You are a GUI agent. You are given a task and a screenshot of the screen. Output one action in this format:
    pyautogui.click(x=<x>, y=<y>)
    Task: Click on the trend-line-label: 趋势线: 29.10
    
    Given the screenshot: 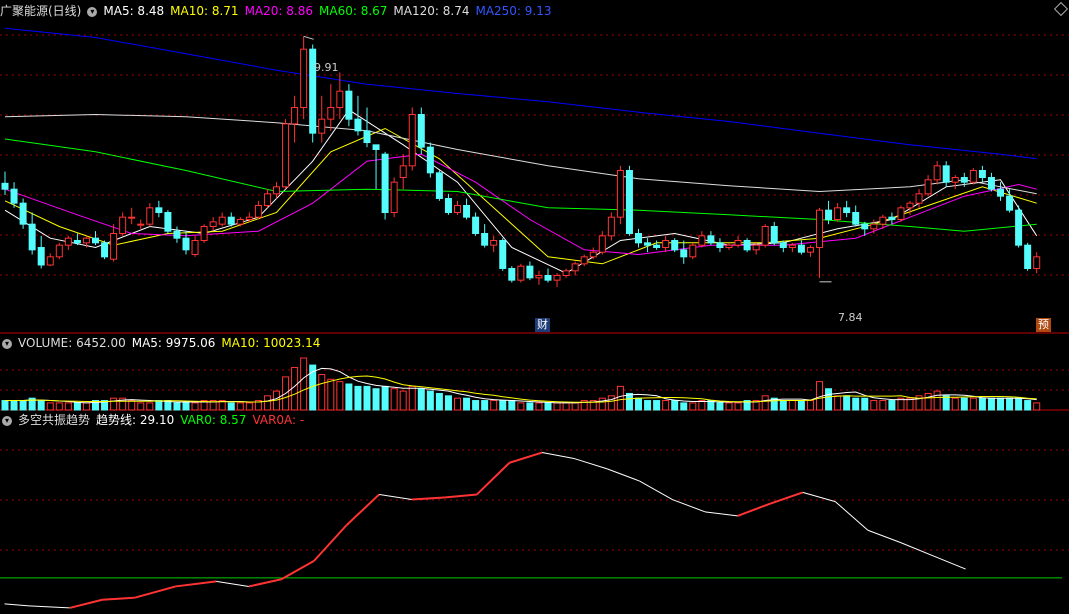 What is the action you would take?
    pyautogui.click(x=135, y=420)
    